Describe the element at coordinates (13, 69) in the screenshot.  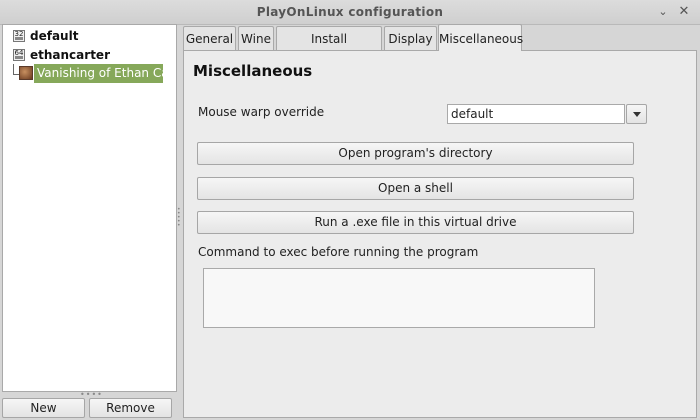
I see `tree-connector` at that location.